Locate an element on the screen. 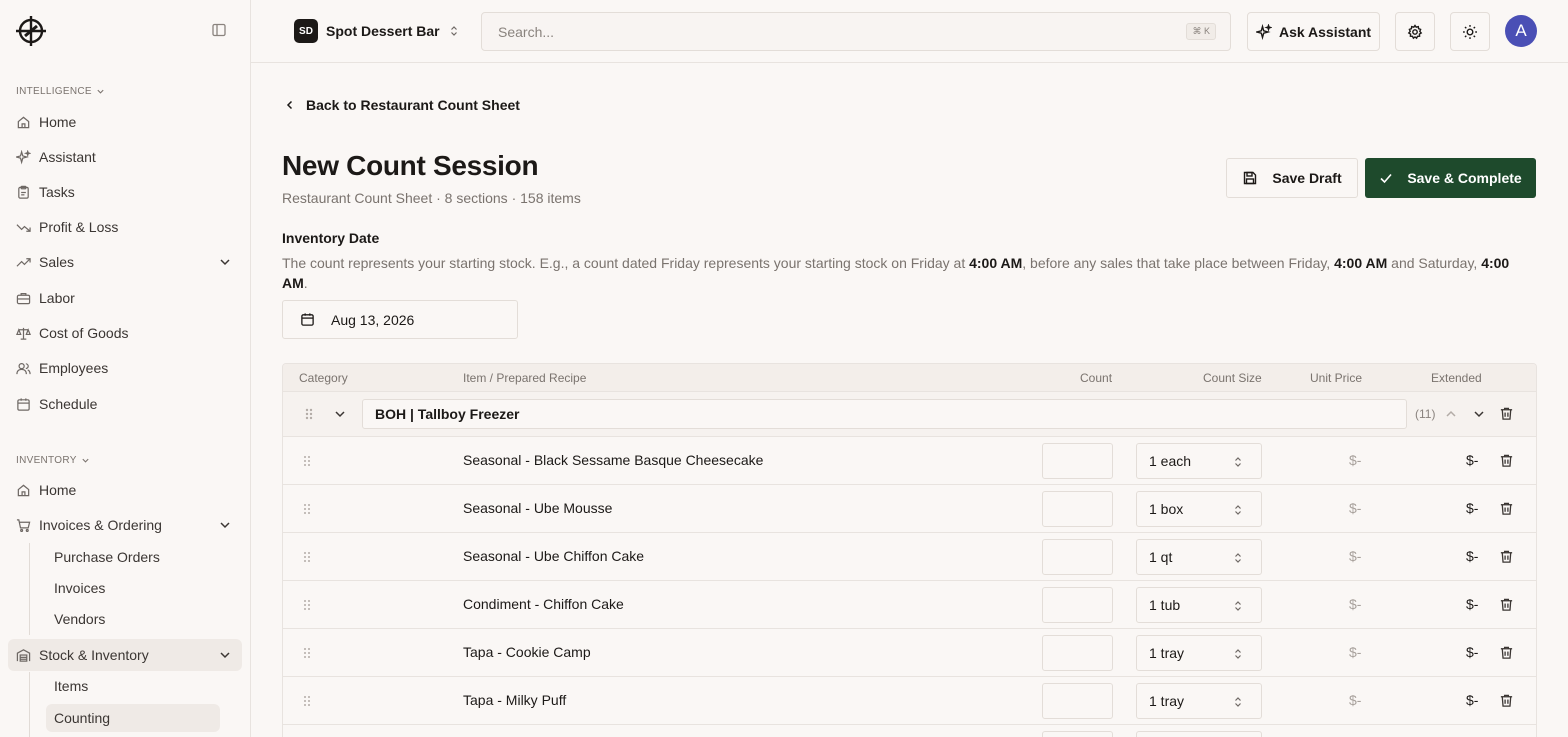 Image resolution: width=1568 pixels, height=737 pixels. sun-icon is located at coordinates (1470, 32).